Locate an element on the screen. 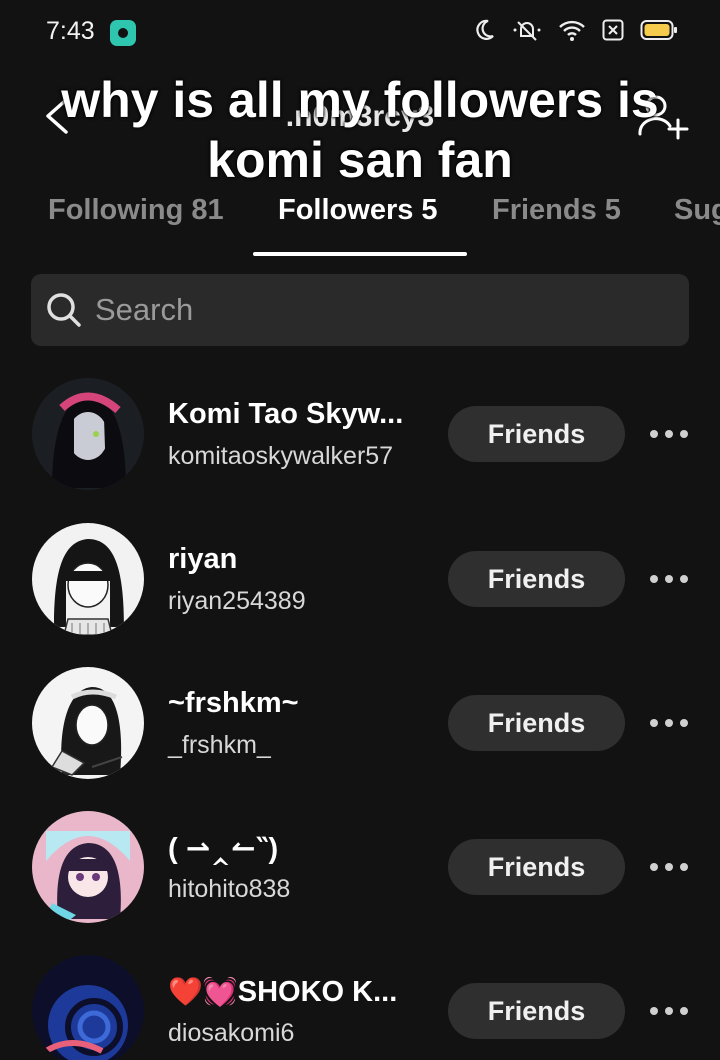 The height and width of the screenshot is (1060, 720). display-name: ( ⇀‸↼‶) is located at coordinates (223, 849).